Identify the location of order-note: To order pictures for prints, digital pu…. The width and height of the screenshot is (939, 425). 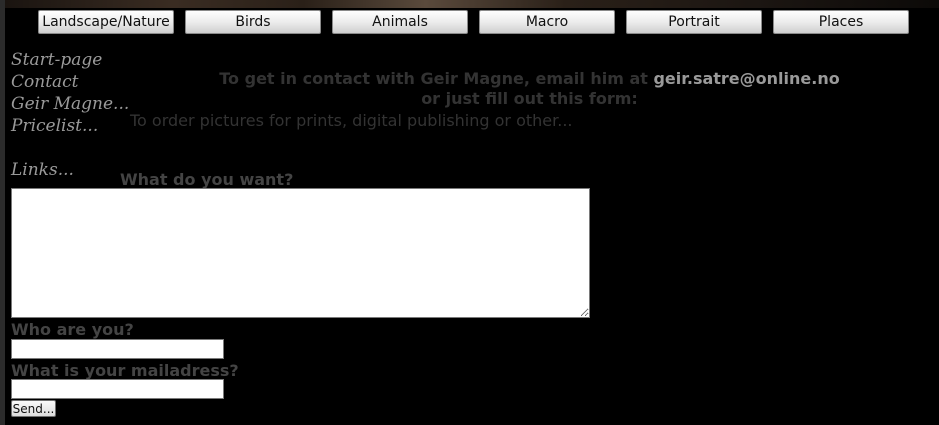
(351, 120).